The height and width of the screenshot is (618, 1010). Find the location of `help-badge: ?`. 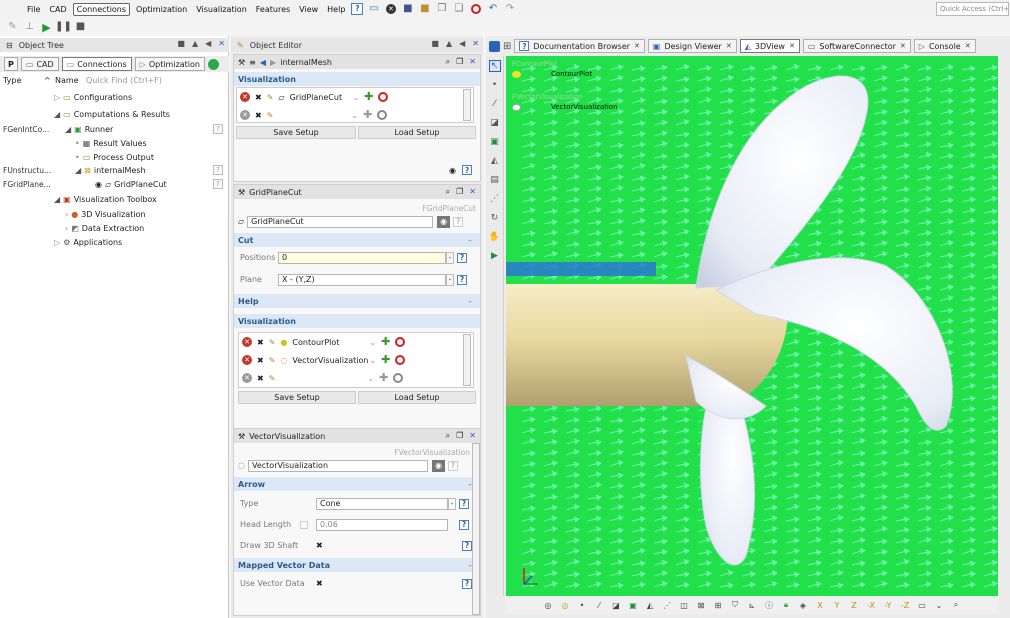

help-badge: ? is located at coordinates (218, 129).